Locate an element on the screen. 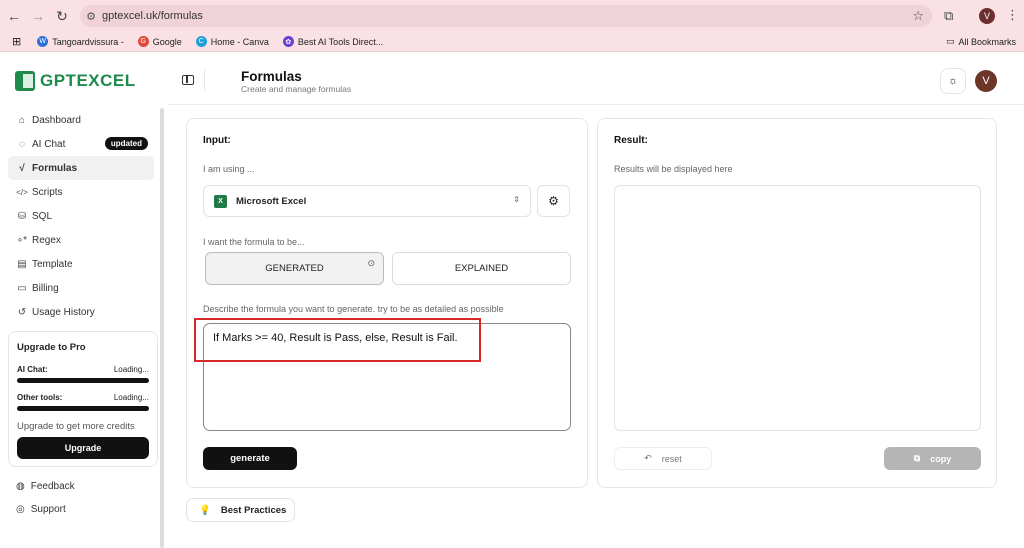  browser-toolbar: ← → ↻ ⚙ gptexcel.uk/formulas ☆ ⧉ V ⋮ is located at coordinates (512, 16).